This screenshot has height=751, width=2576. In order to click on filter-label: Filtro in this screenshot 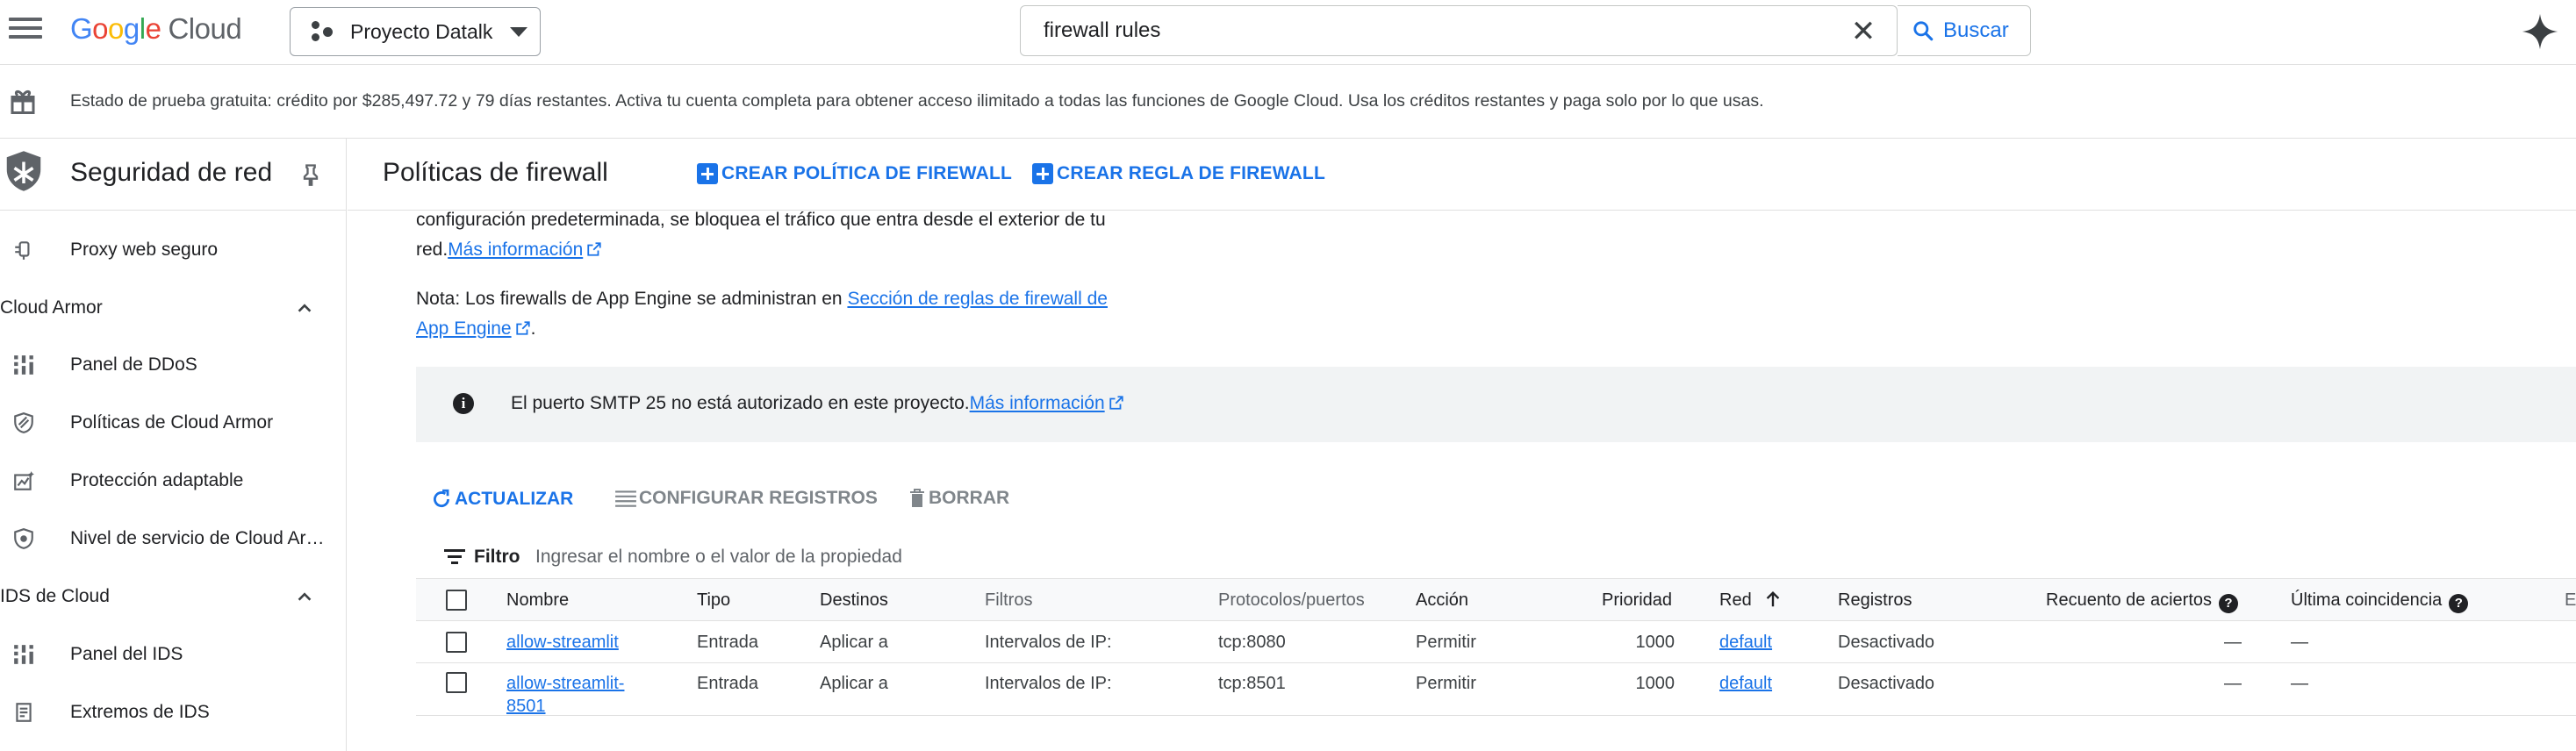, I will do `click(497, 557)`.